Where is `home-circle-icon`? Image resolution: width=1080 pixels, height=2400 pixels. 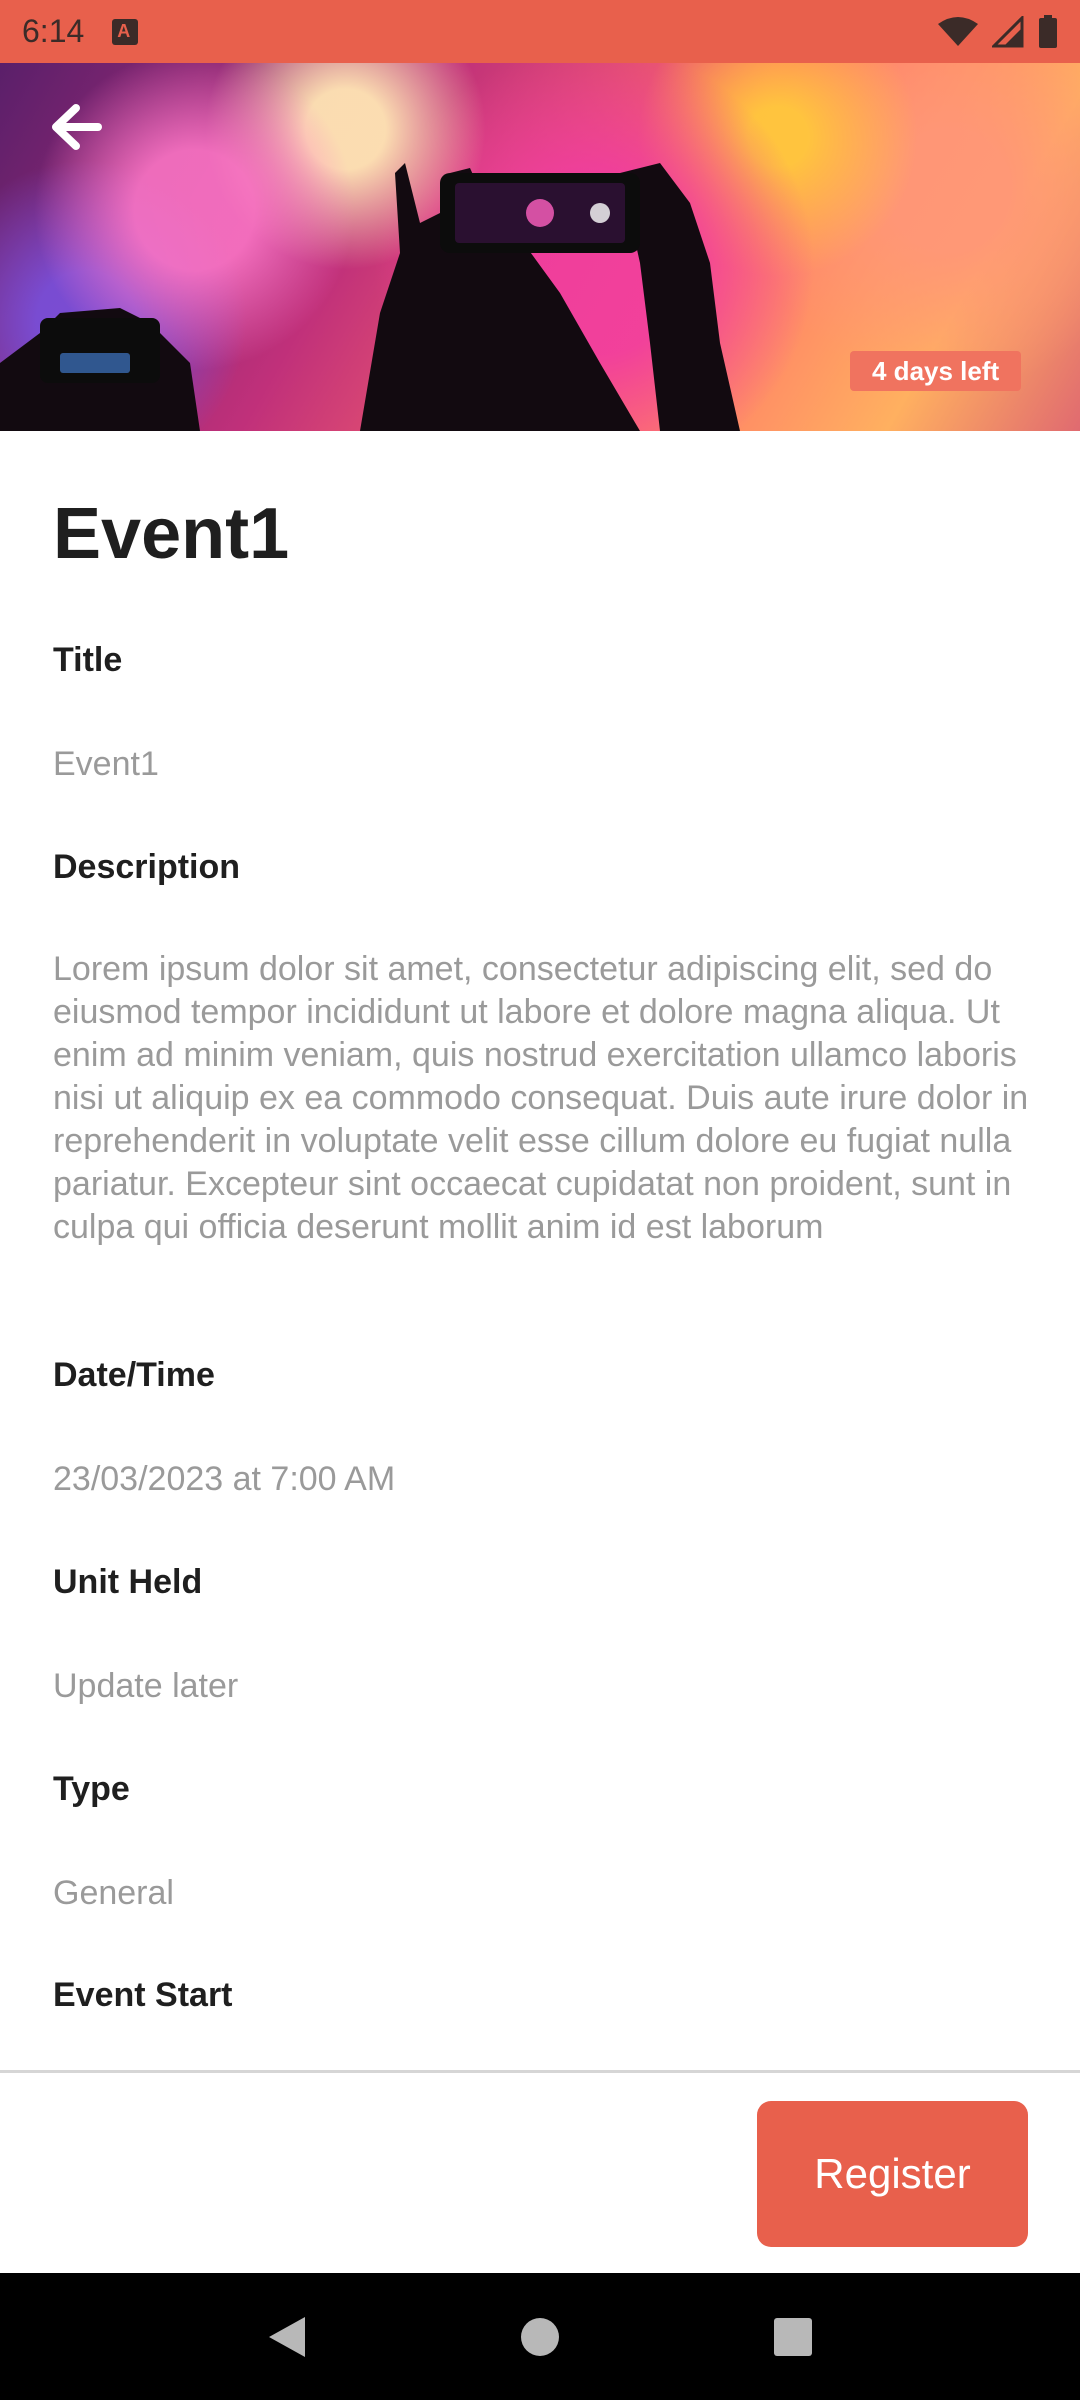
home-circle-icon is located at coordinates (539, 2336).